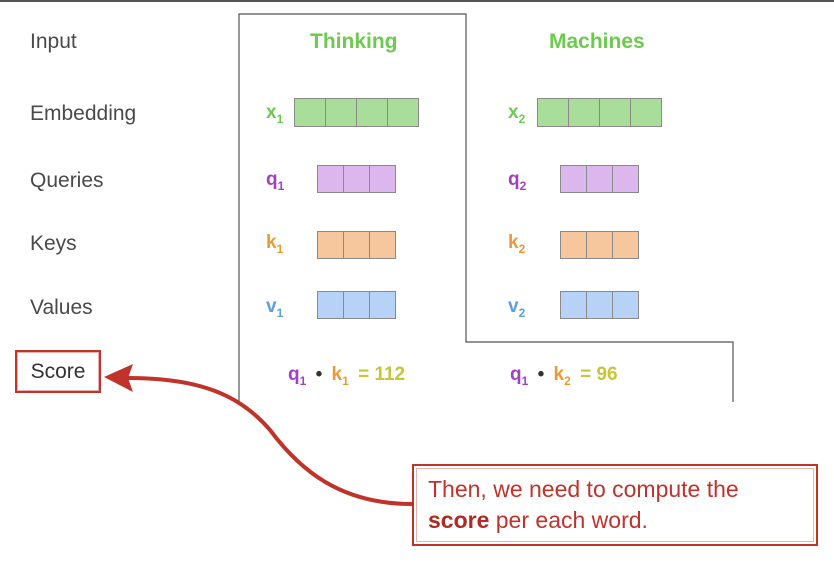 This screenshot has width=834, height=570. What do you see at coordinates (275, 244) in the screenshot?
I see `key-symbol-1: k1` at bounding box center [275, 244].